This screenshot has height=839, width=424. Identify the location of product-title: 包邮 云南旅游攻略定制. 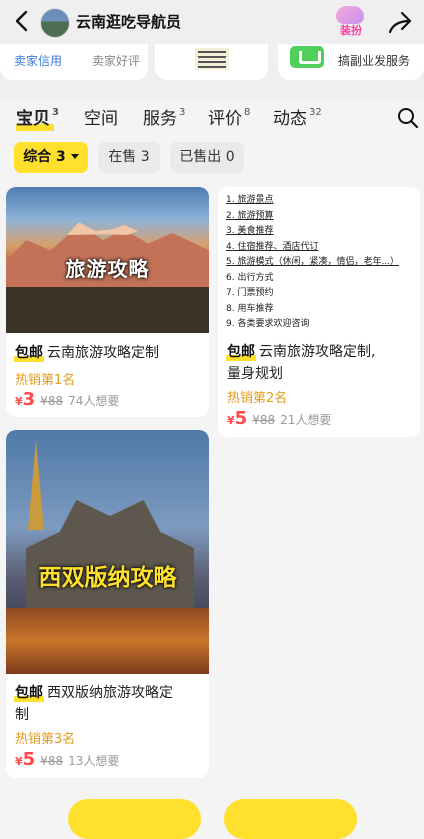
(86, 353).